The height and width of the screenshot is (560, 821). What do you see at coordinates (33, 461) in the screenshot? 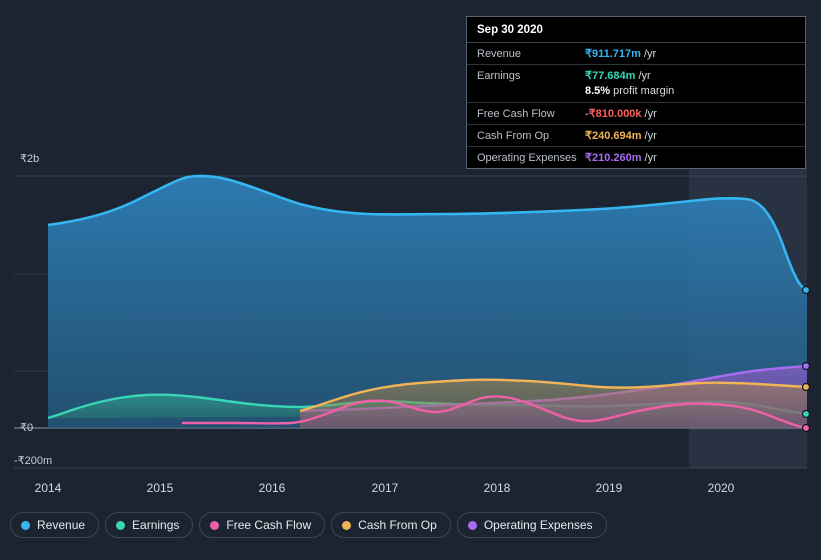
I see `y-axis-label-bottom: -₹200m` at bounding box center [33, 461].